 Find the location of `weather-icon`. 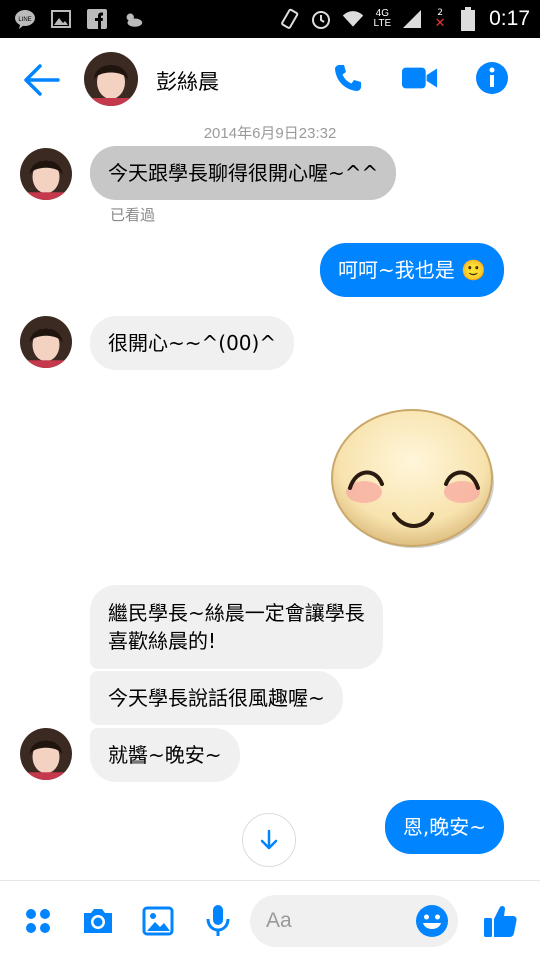

weather-icon is located at coordinates (133, 19).